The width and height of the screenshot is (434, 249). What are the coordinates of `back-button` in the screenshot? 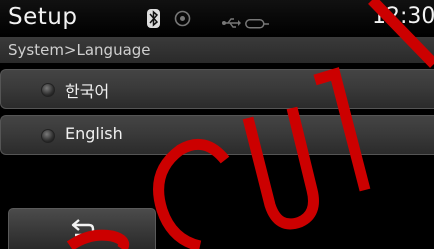 It's located at (82, 228).